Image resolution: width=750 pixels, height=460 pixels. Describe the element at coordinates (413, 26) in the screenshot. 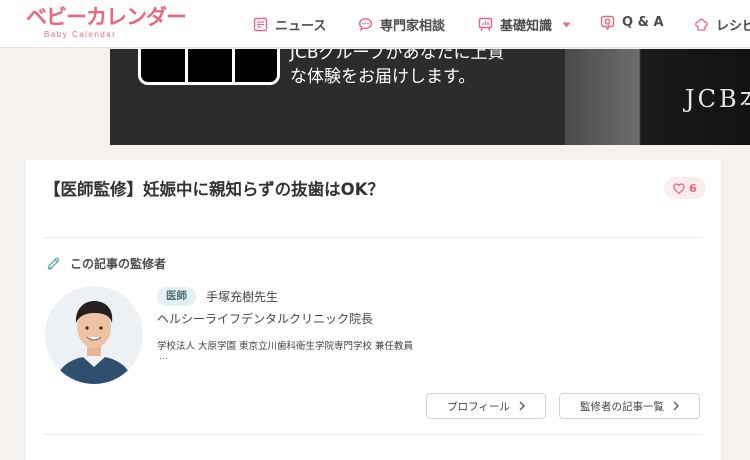

I see `nav-label-expert-consult: 専門家相談` at that location.